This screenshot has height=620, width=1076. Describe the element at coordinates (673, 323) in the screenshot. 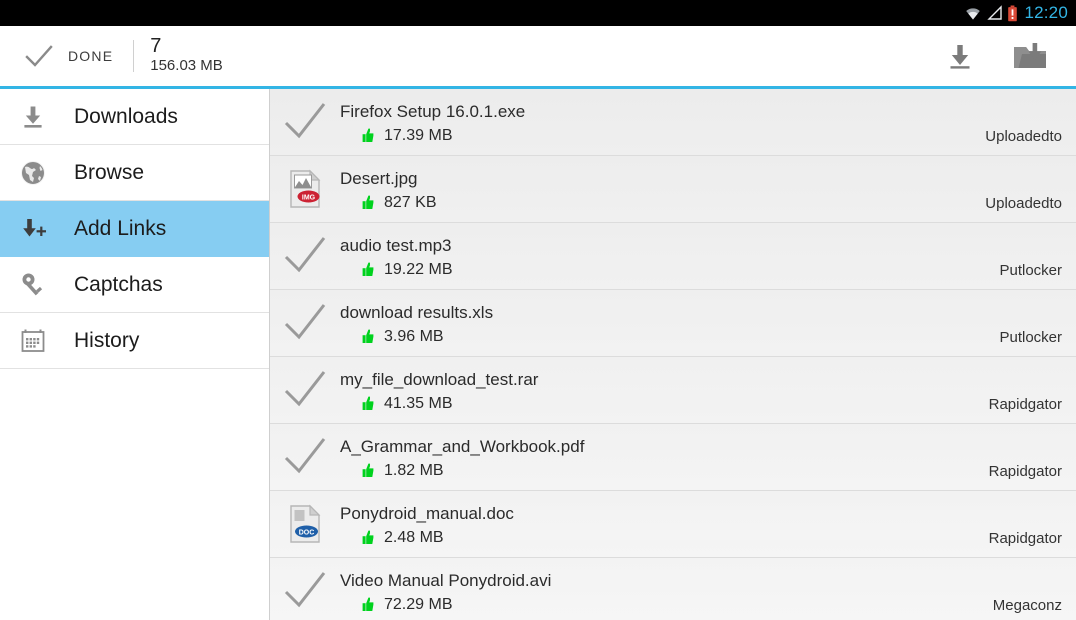

I see `table-row: download results.xls 3.96 MB Putlocker` at that location.